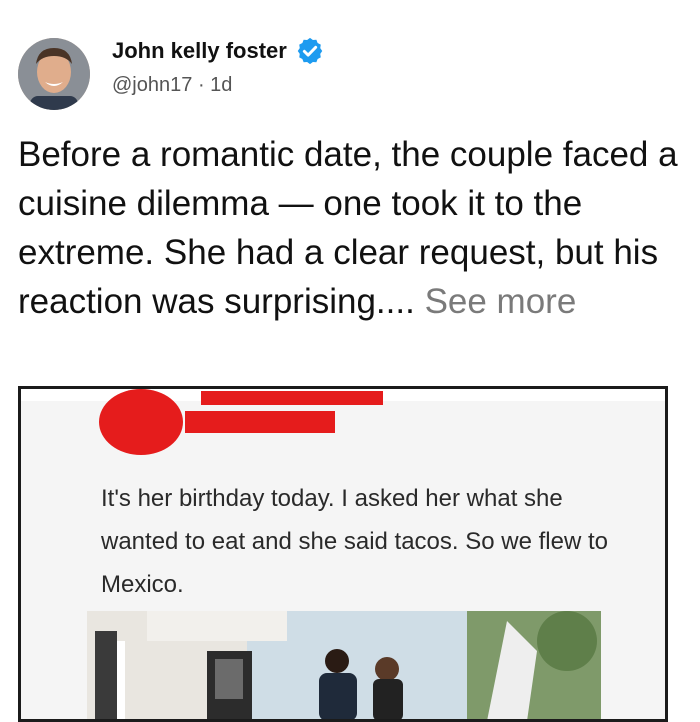 This screenshot has width=700, height=722. Describe the element at coordinates (501, 301) in the screenshot. I see `see-more-link: See more` at that location.